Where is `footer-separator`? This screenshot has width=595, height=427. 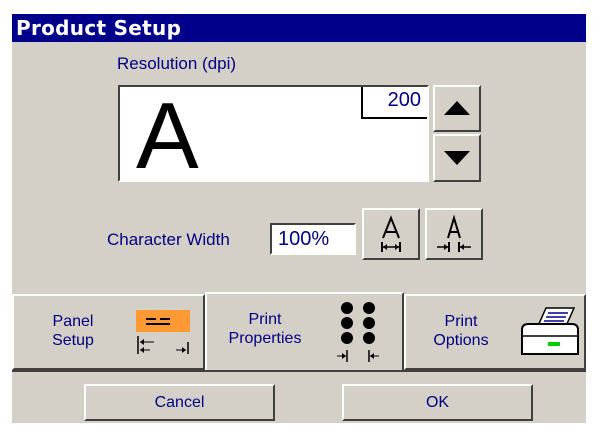
footer-separator is located at coordinates (299, 371).